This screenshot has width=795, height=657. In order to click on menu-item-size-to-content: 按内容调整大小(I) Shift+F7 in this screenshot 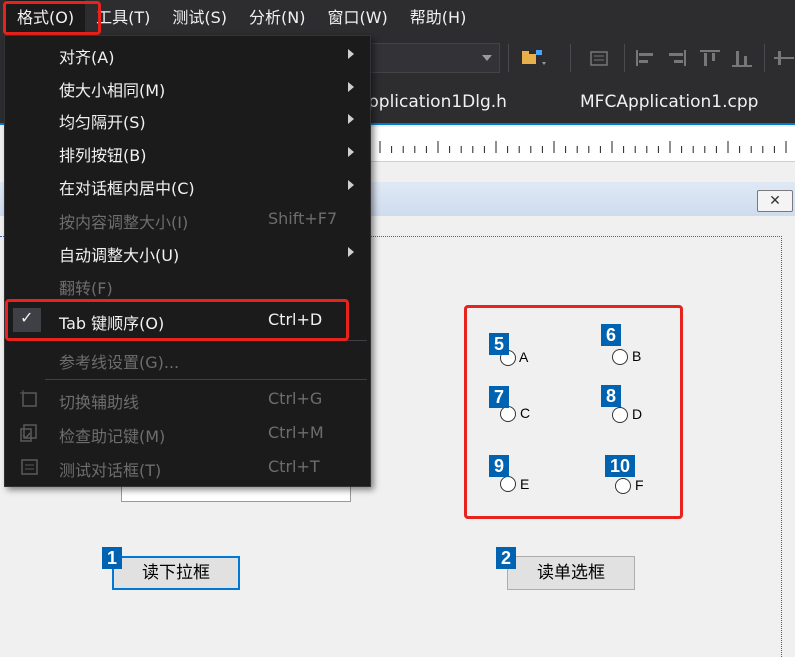, I will do `click(188, 219)`.